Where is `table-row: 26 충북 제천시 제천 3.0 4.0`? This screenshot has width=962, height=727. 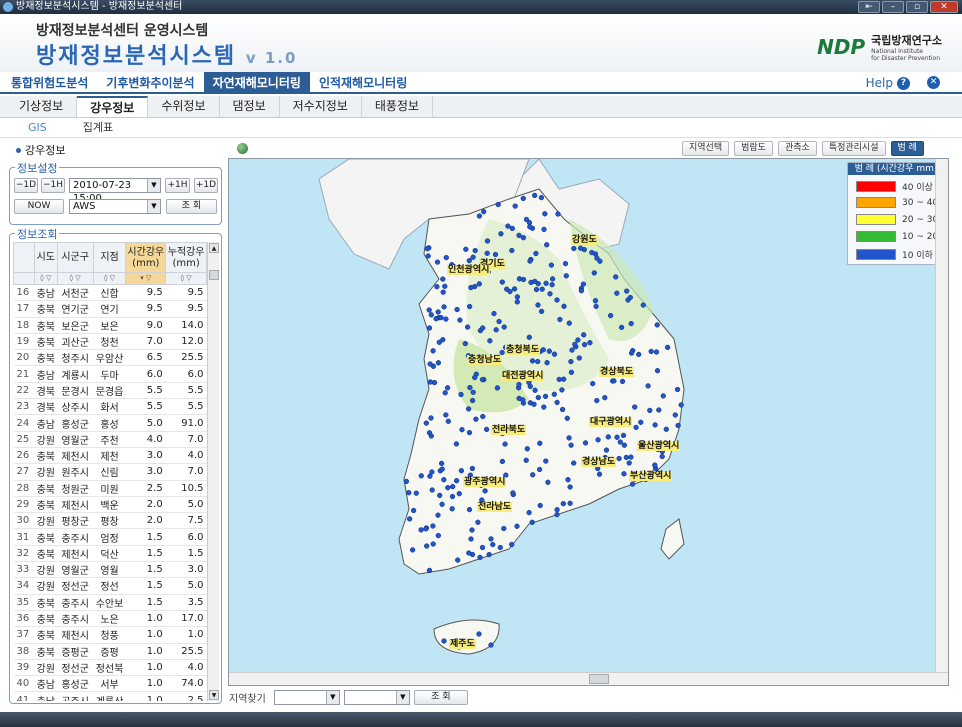 table-row: 26 충북 제천시 제천 3.0 4.0 is located at coordinates (110, 456).